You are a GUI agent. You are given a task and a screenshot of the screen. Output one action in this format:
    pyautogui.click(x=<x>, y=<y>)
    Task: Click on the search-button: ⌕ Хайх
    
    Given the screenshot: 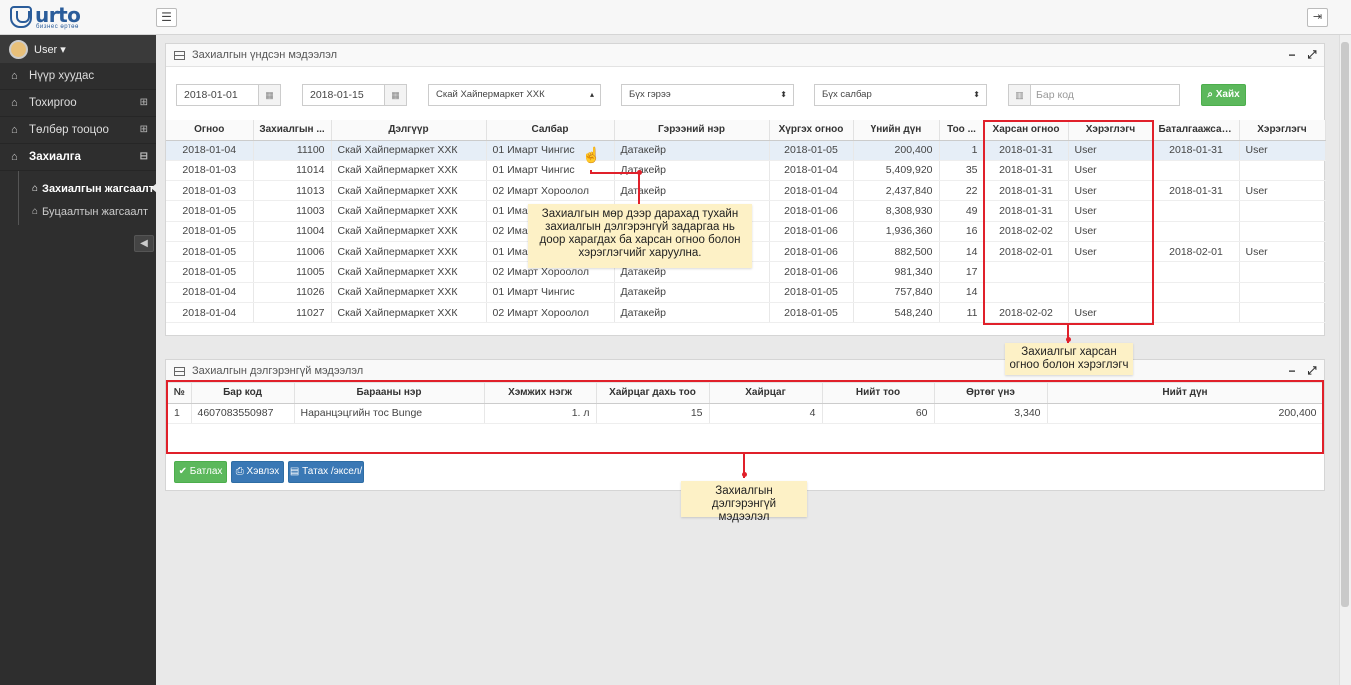 What is the action you would take?
    pyautogui.click(x=1223, y=95)
    